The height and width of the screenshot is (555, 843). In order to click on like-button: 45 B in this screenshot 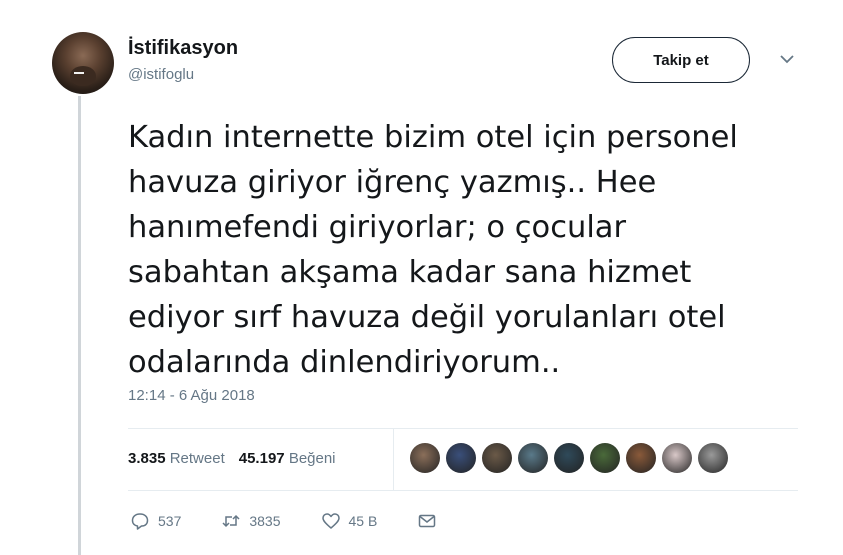, I will do `click(349, 521)`.